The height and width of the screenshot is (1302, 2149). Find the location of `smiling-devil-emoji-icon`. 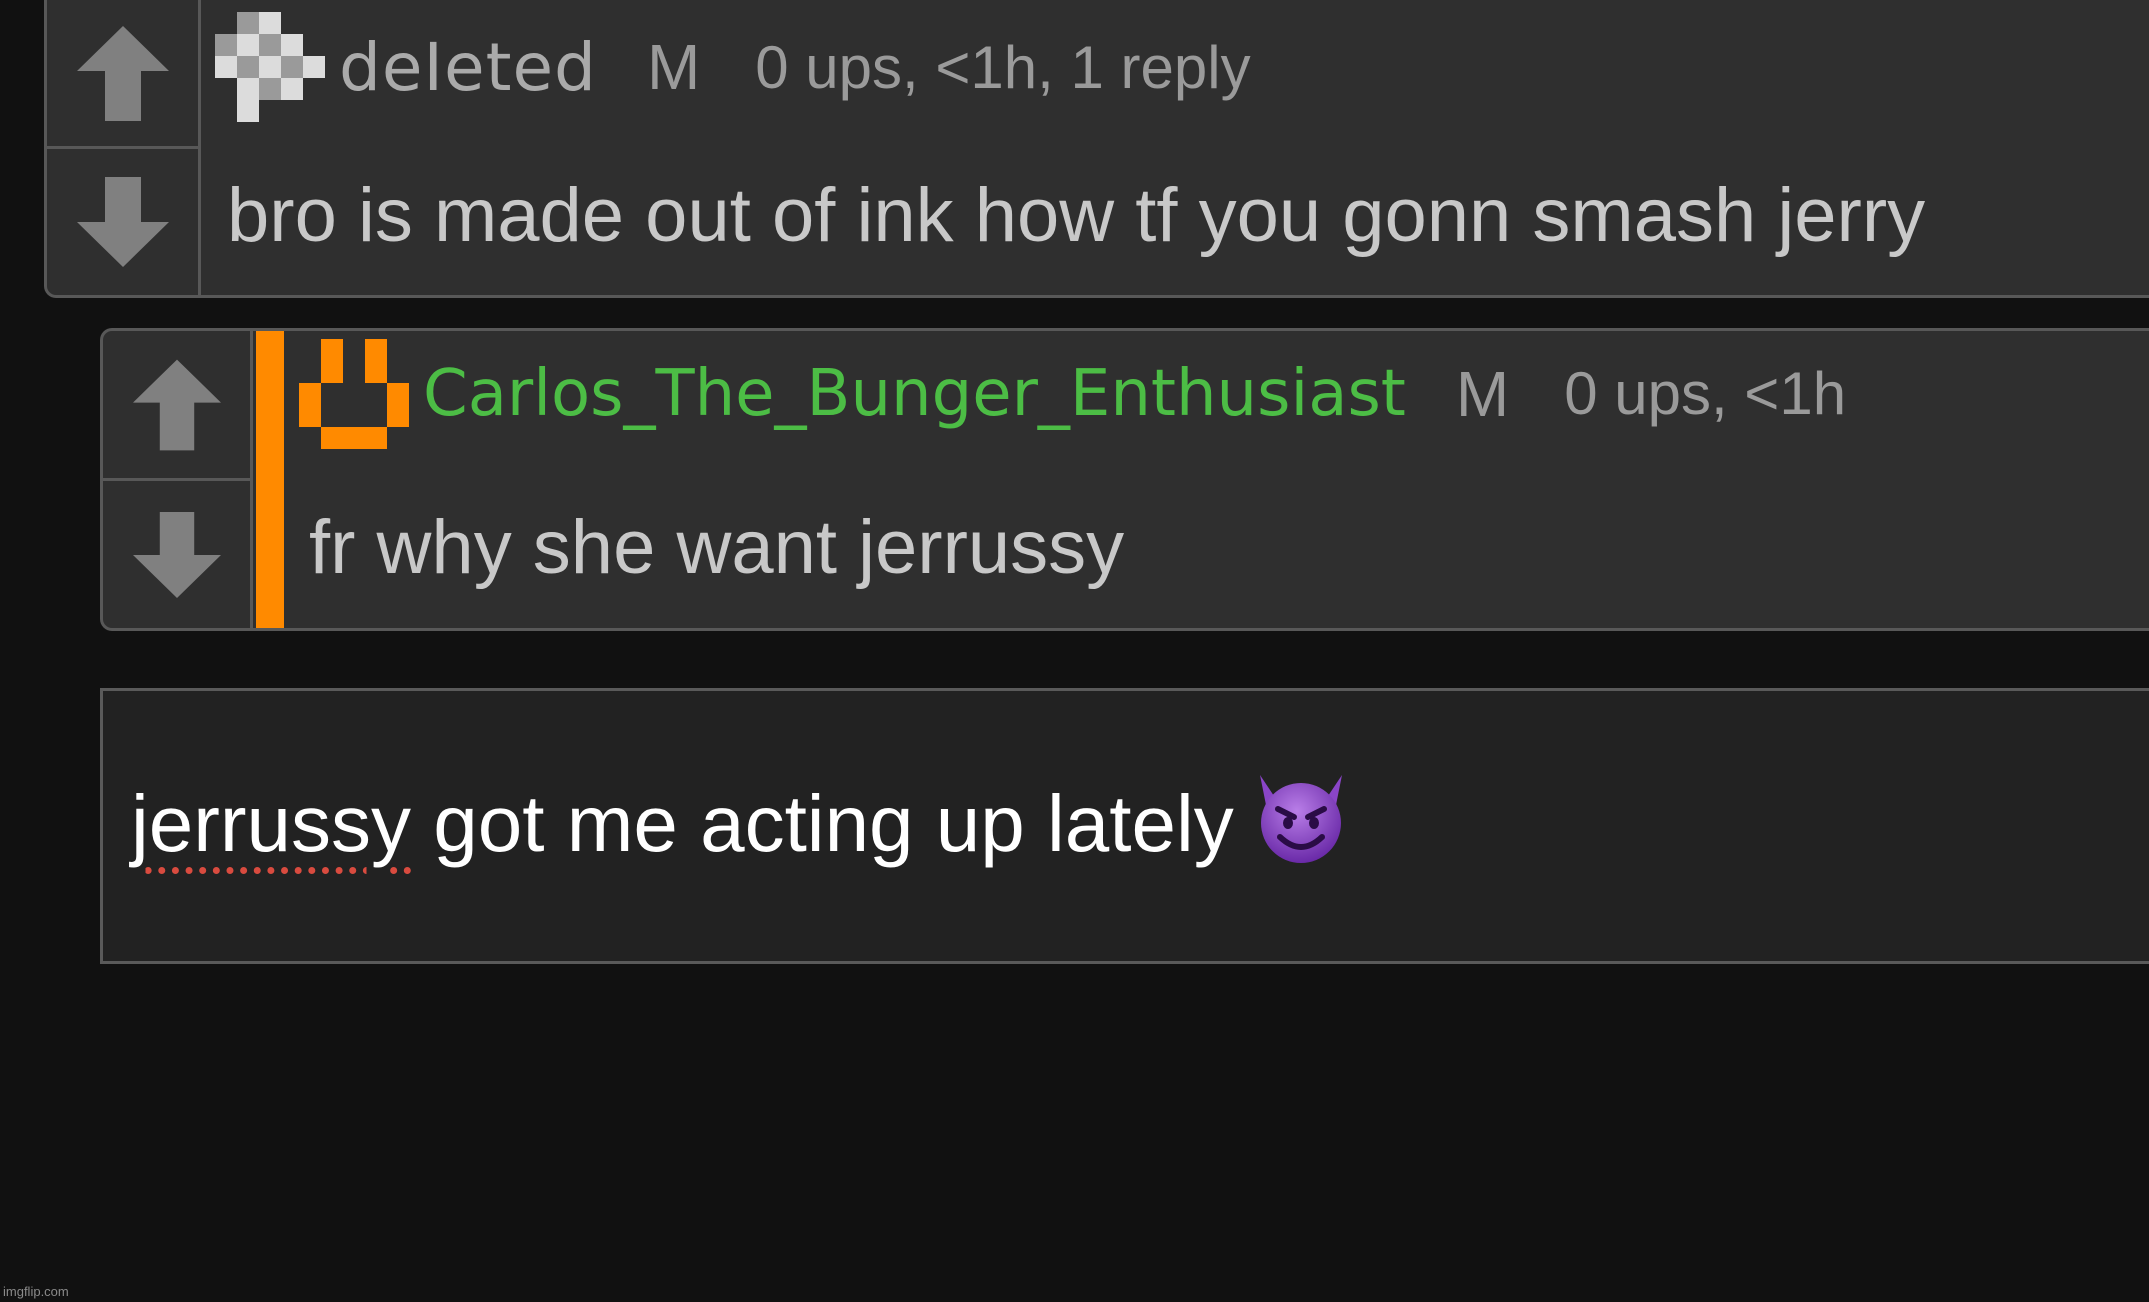

smiling-devil-emoji-icon is located at coordinates (1300, 819).